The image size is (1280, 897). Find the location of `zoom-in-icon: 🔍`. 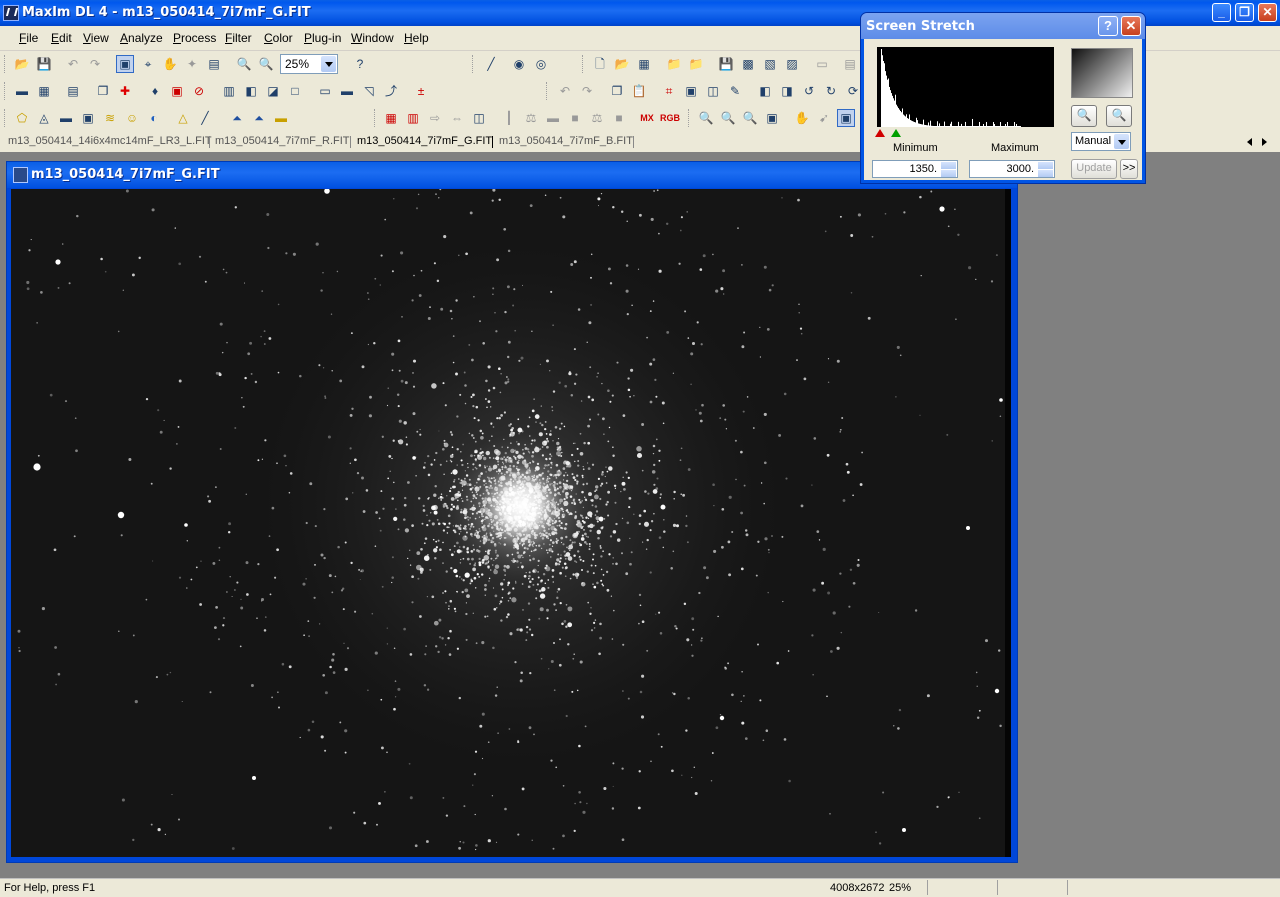

zoom-in-icon: 🔍 is located at coordinates (244, 64).